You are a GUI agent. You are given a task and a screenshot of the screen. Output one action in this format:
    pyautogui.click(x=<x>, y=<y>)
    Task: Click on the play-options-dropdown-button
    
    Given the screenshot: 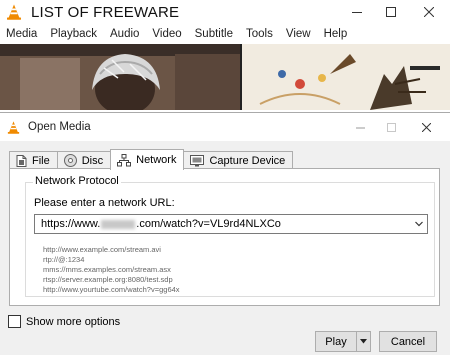 What is the action you would take?
    pyautogui.click(x=363, y=341)
    